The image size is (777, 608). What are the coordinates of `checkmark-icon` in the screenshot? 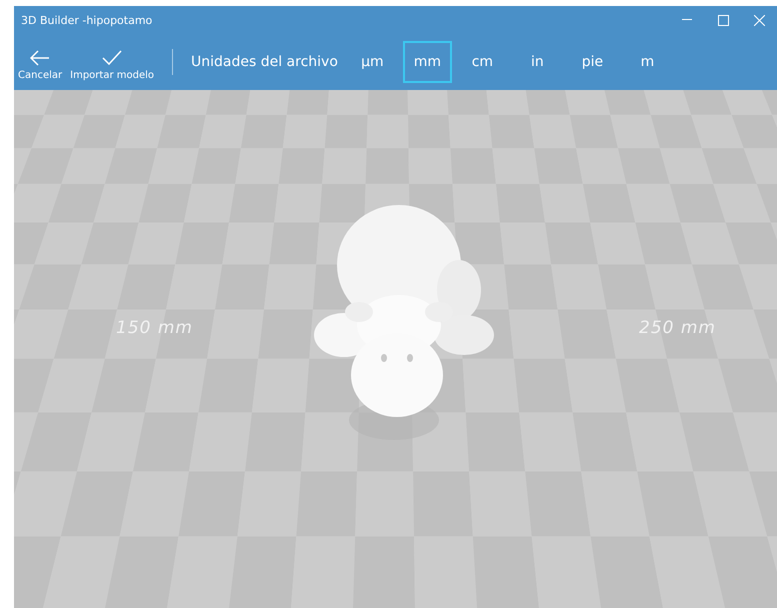 It's located at (112, 58).